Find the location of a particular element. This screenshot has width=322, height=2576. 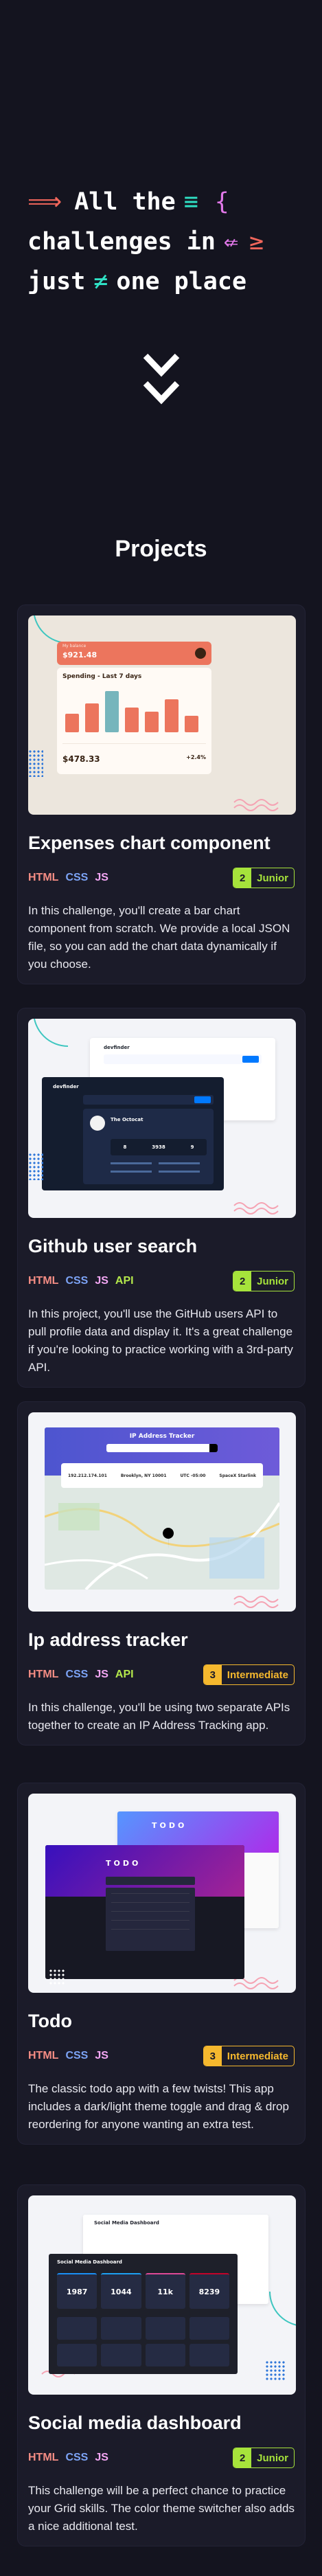

avatar is located at coordinates (97, 1123).